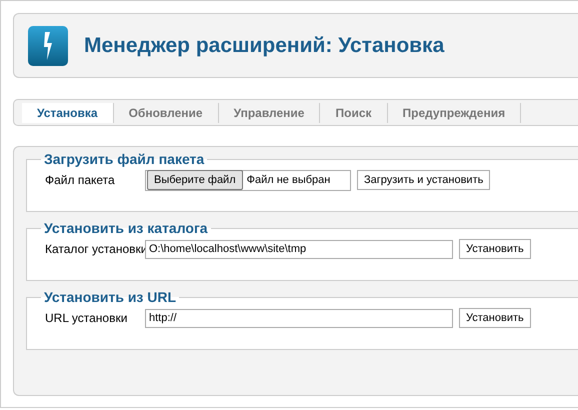 The height and width of the screenshot is (410, 578). Describe the element at coordinates (264, 45) in the screenshot. I see `page-title: Менеджер расширений: Установка` at that location.